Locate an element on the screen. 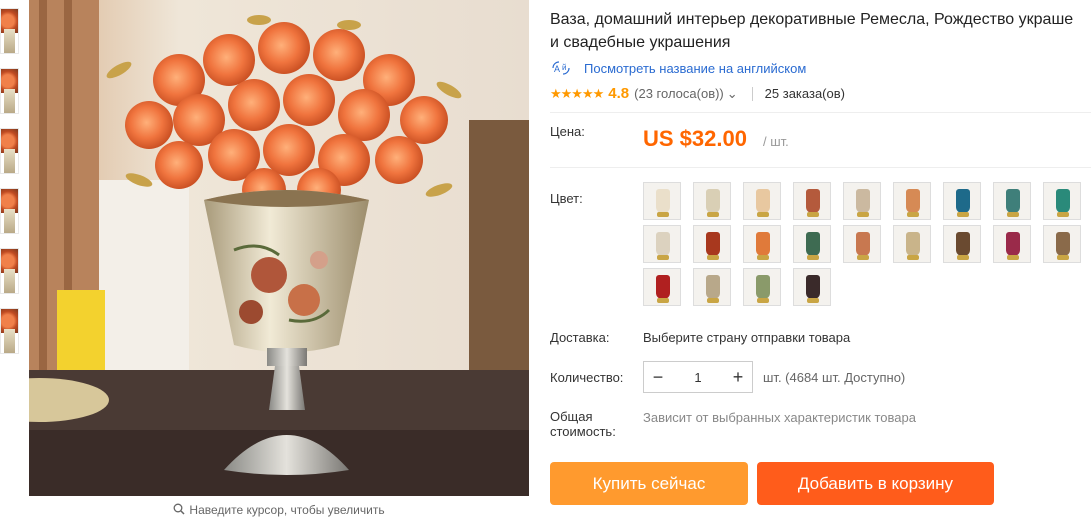 The height and width of the screenshot is (523, 1091). quantity-available: шт. (4684 шт. Доступно) is located at coordinates (834, 377).